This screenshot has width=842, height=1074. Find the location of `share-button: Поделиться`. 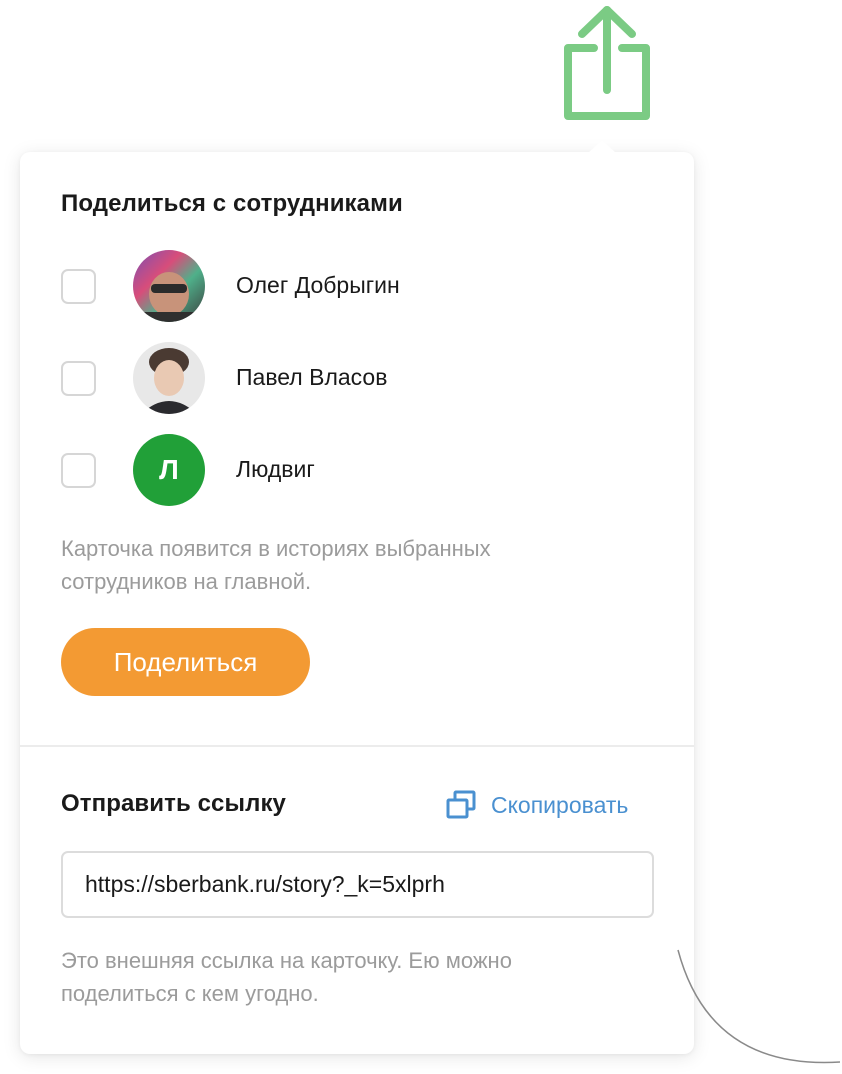

share-button: Поделиться is located at coordinates (185, 662).